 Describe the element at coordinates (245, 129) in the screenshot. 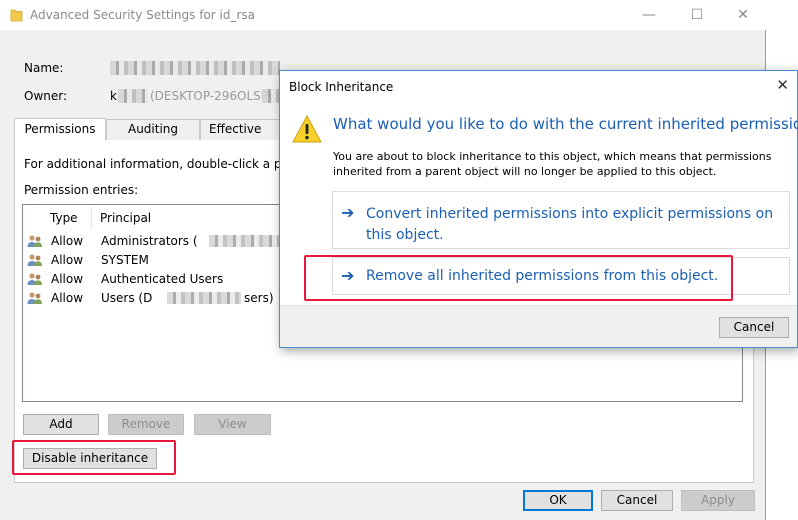

I see `tab-effective-access: Effective Acce` at that location.